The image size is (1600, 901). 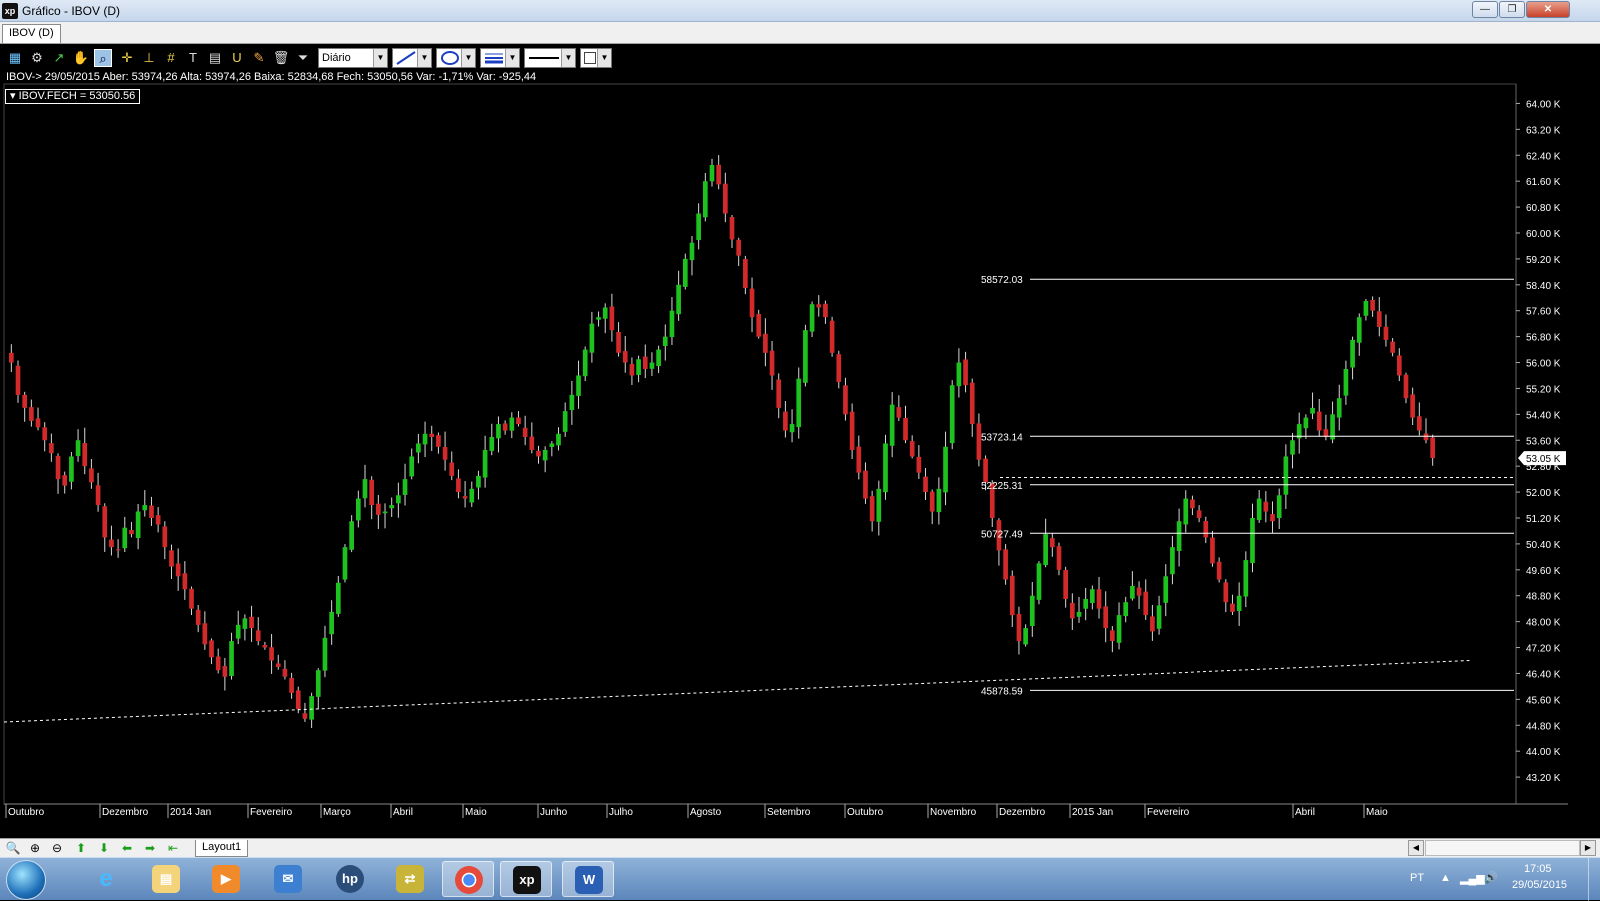 What do you see at coordinates (13, 848) in the screenshot?
I see `zoom-icon: 🔍` at bounding box center [13, 848].